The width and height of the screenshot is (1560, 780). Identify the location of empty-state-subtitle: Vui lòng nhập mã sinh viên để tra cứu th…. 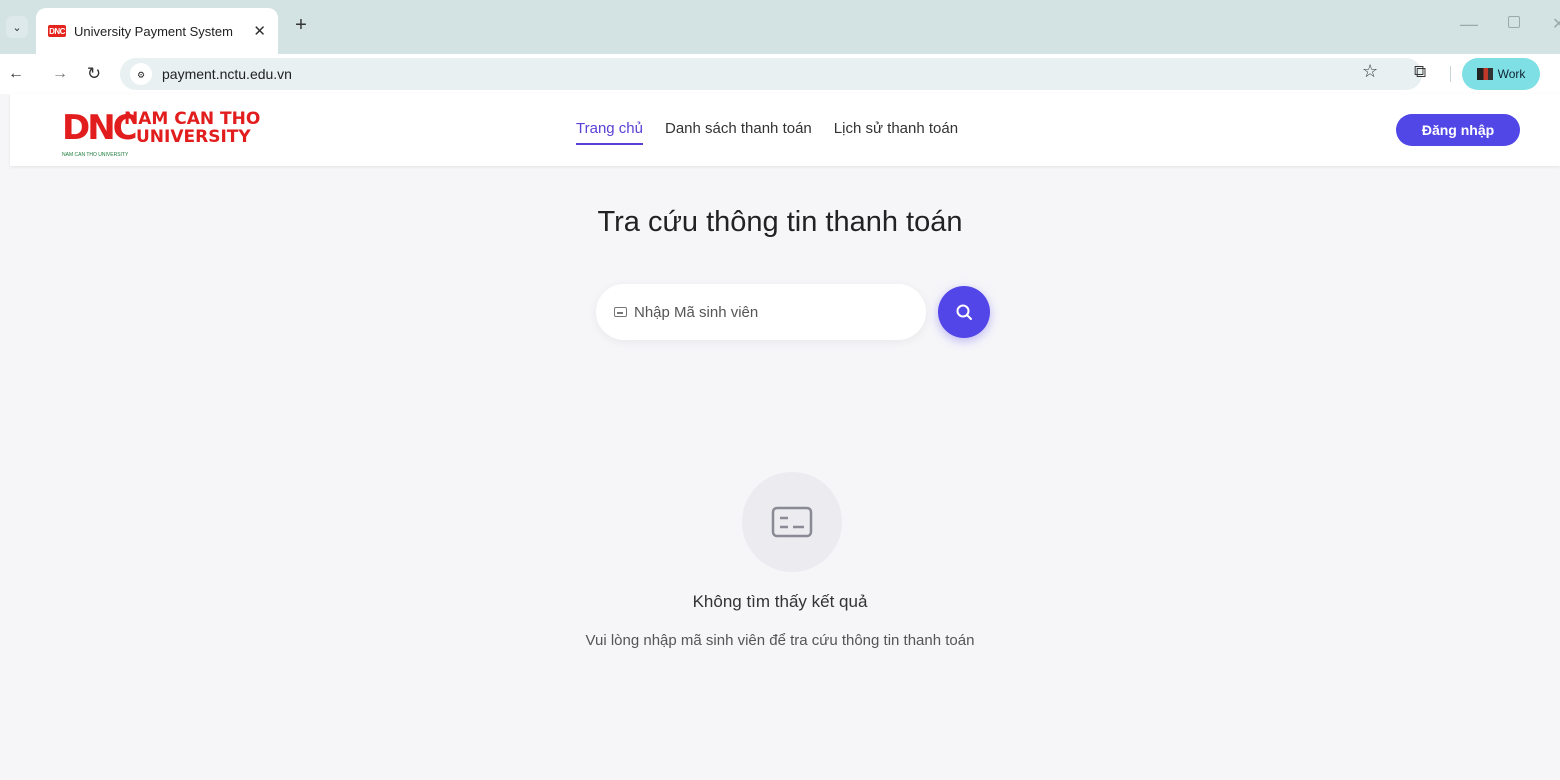
(780, 640).